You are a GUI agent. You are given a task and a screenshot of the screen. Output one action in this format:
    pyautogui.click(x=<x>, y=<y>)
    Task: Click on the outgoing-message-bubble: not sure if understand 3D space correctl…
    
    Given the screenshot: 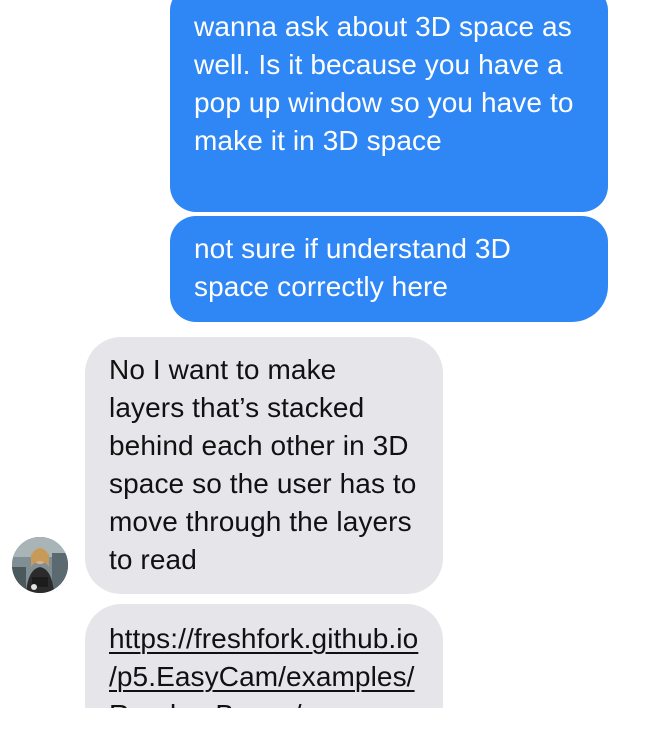 What is the action you would take?
    pyautogui.click(x=389, y=269)
    